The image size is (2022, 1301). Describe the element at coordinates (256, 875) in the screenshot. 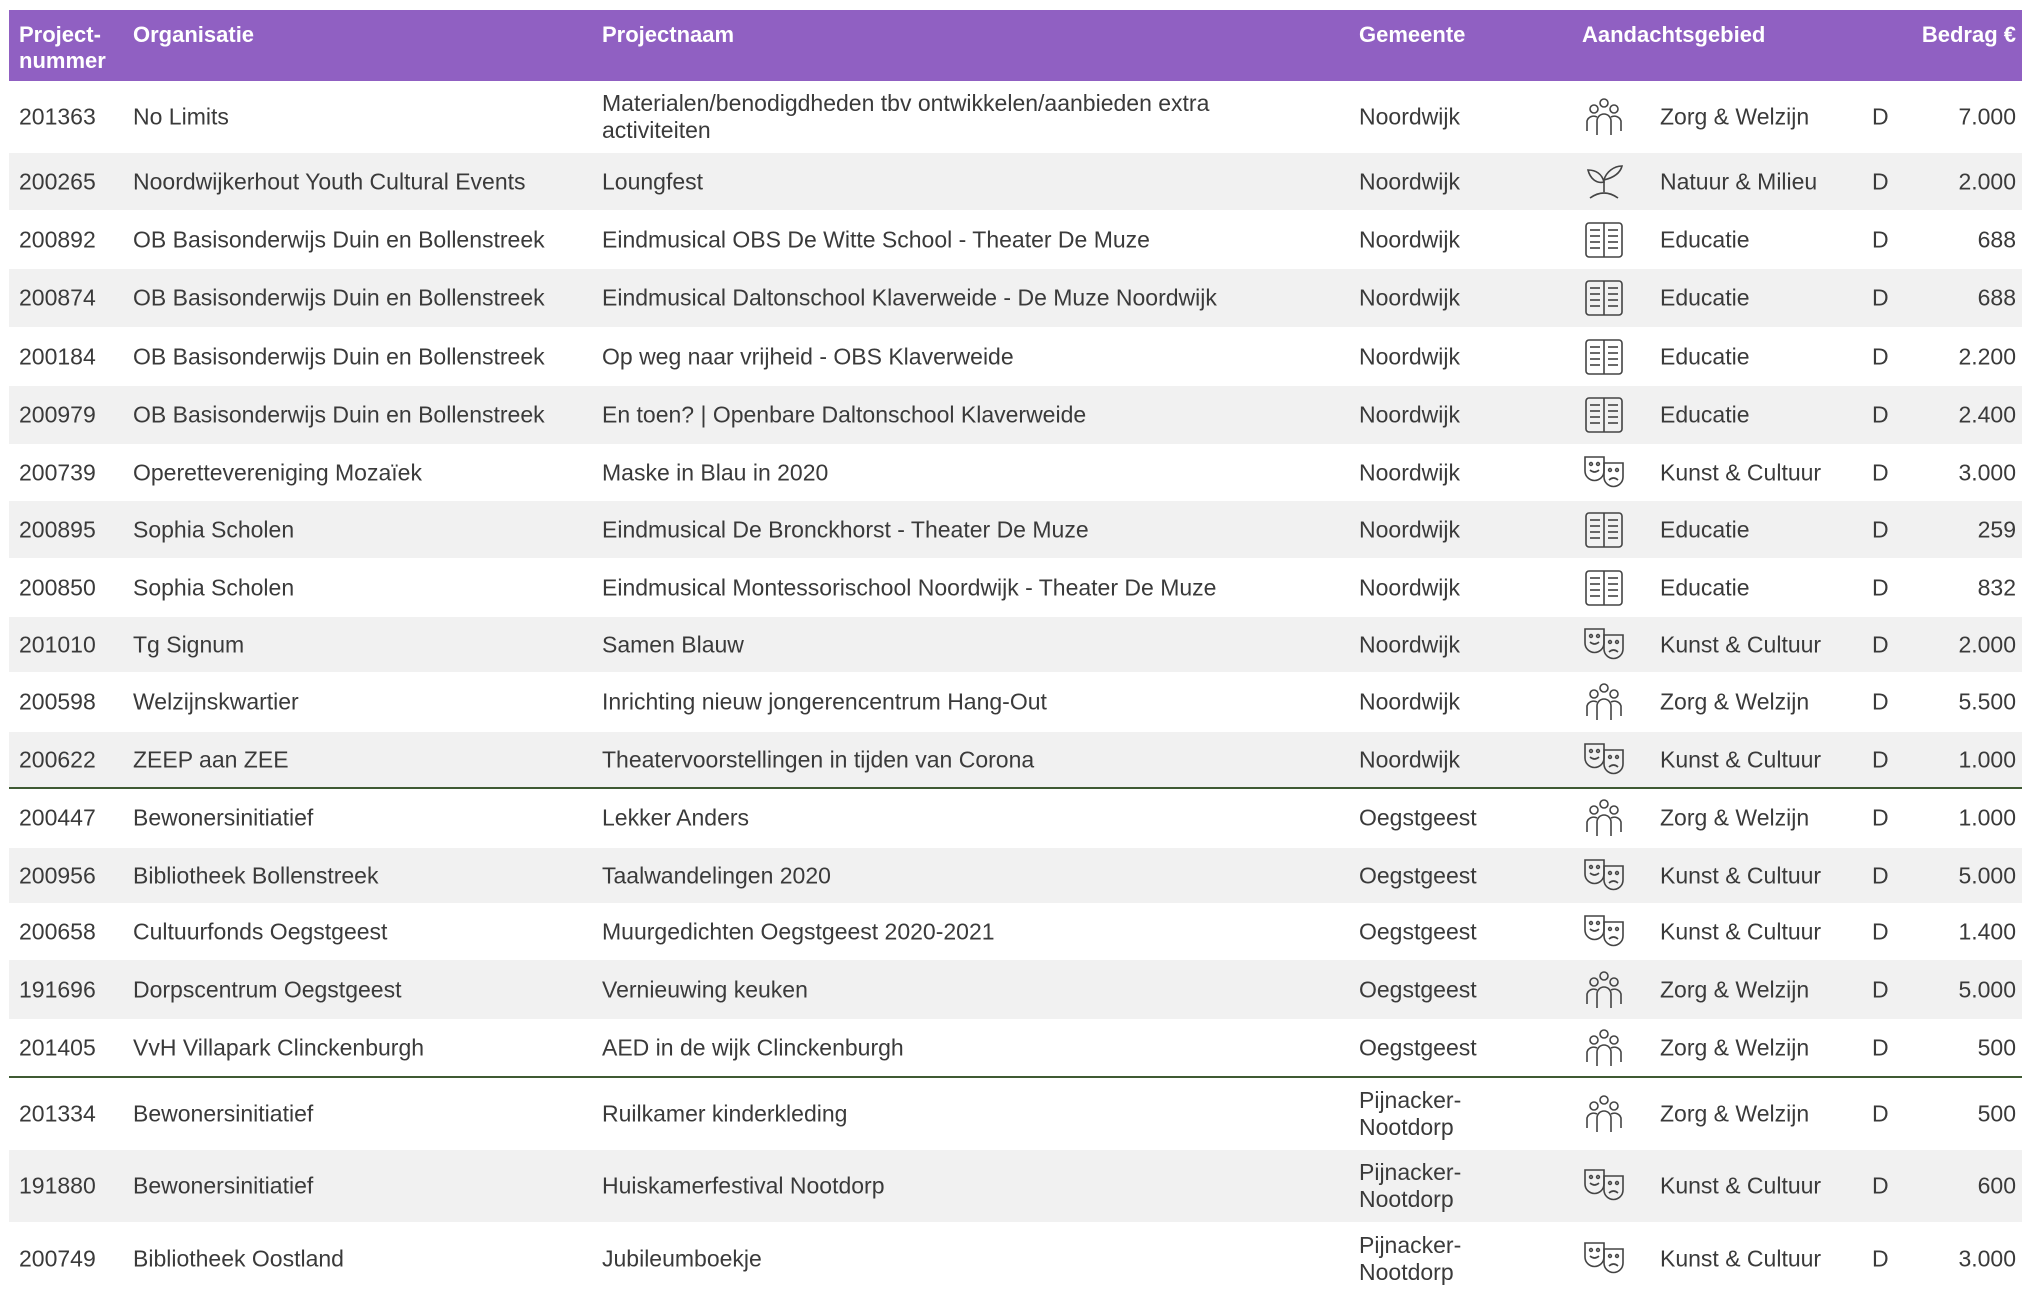

I see `organisation: Bibliotheek Bollenstreek` at that location.